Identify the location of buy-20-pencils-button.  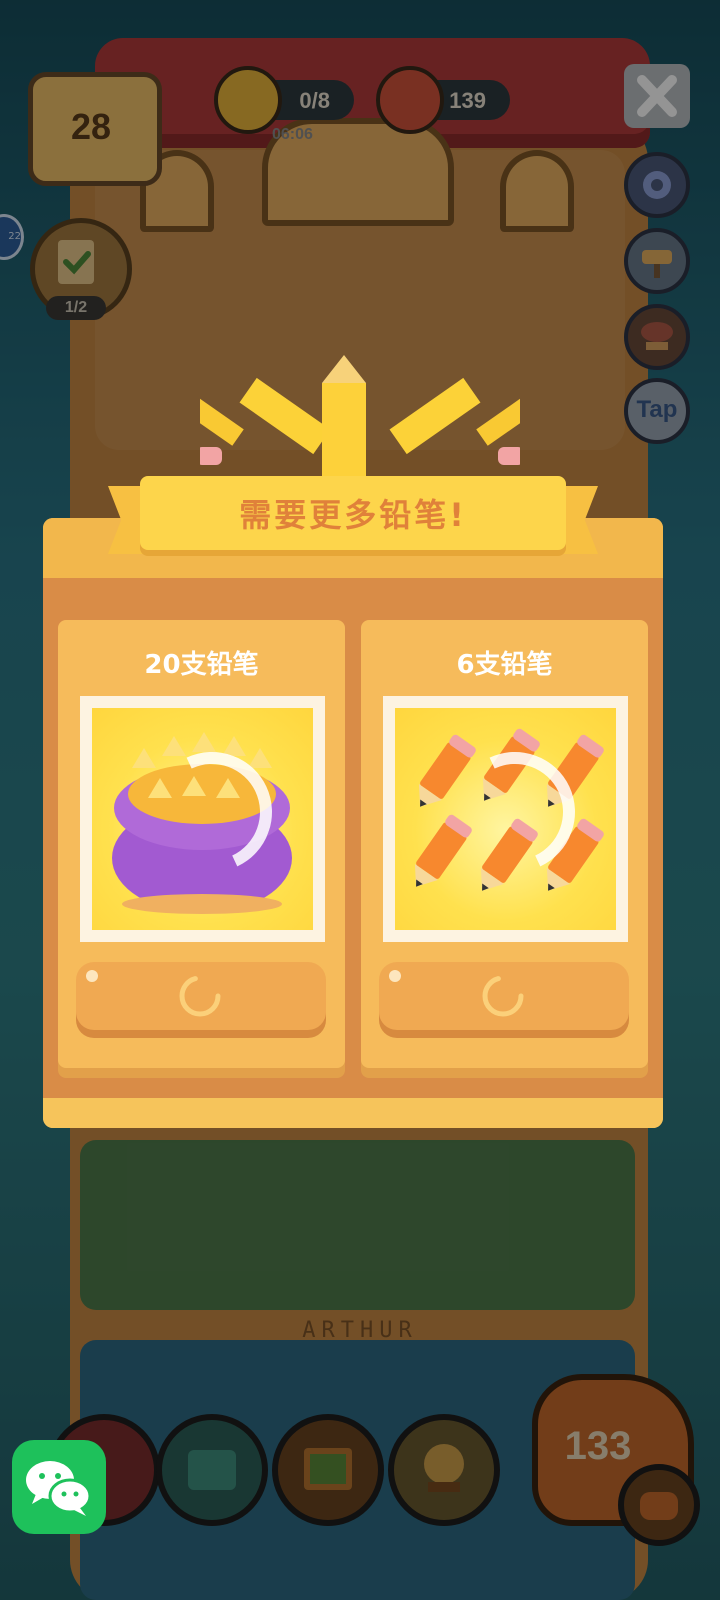
(201, 996).